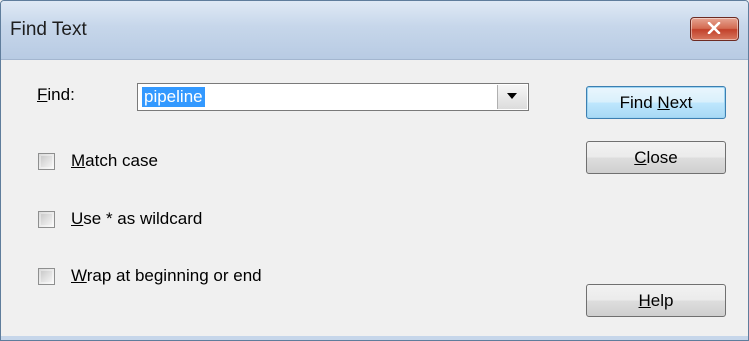  Describe the element at coordinates (656, 157) in the screenshot. I see `close-button: Close` at that location.